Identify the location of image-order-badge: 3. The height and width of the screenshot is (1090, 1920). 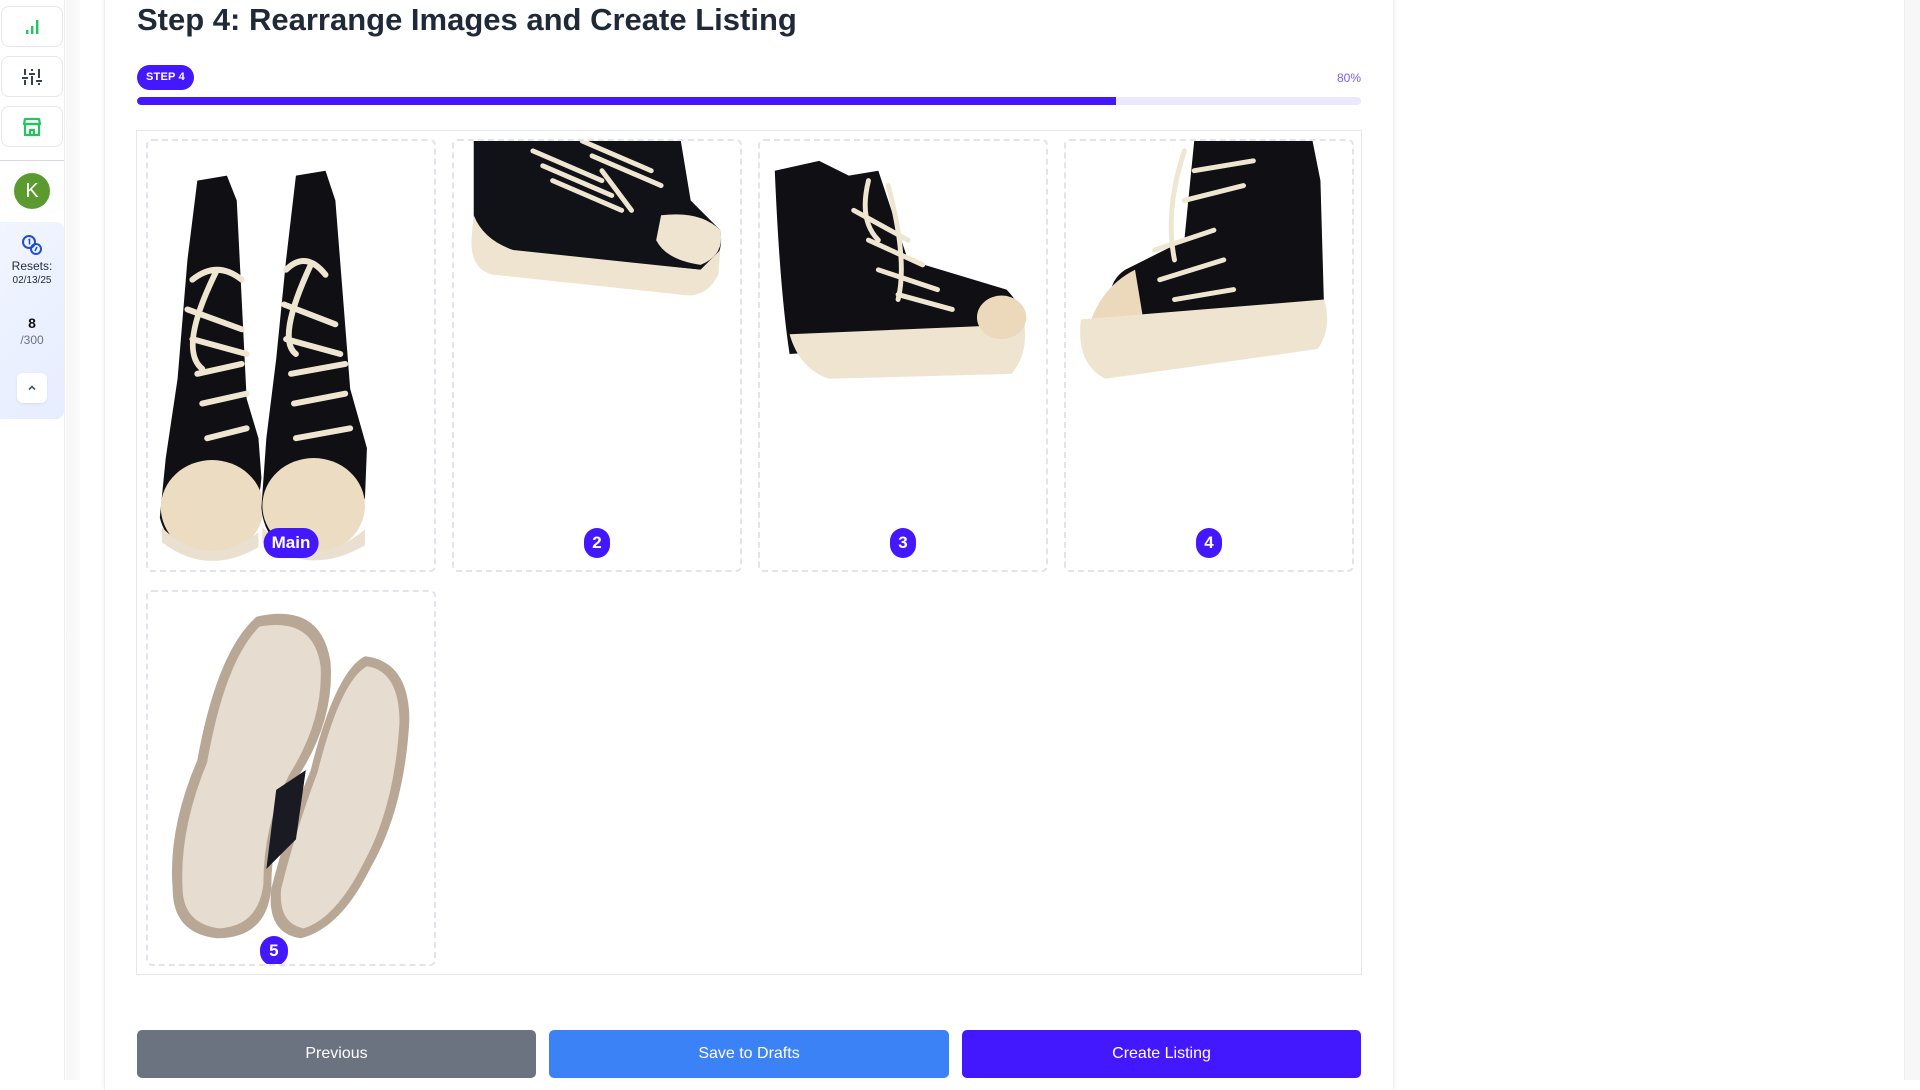
(903, 543).